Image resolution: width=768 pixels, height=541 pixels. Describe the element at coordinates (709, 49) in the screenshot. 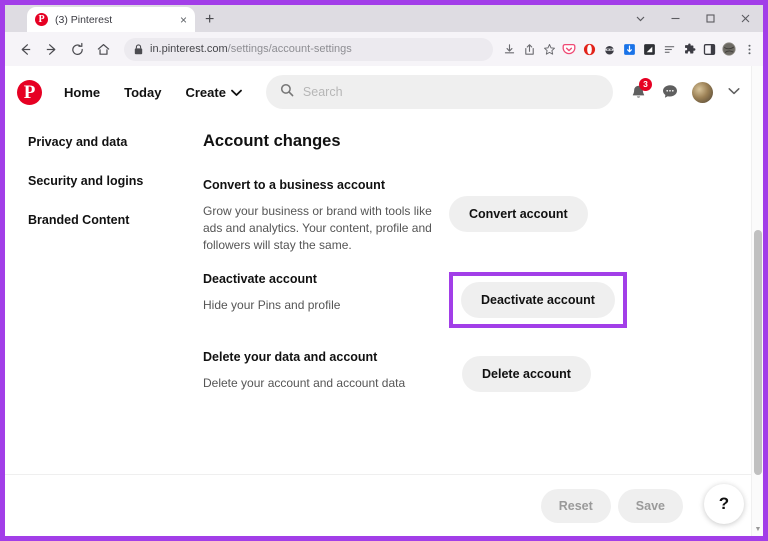

I see `sidebar-toggle-icon` at that location.